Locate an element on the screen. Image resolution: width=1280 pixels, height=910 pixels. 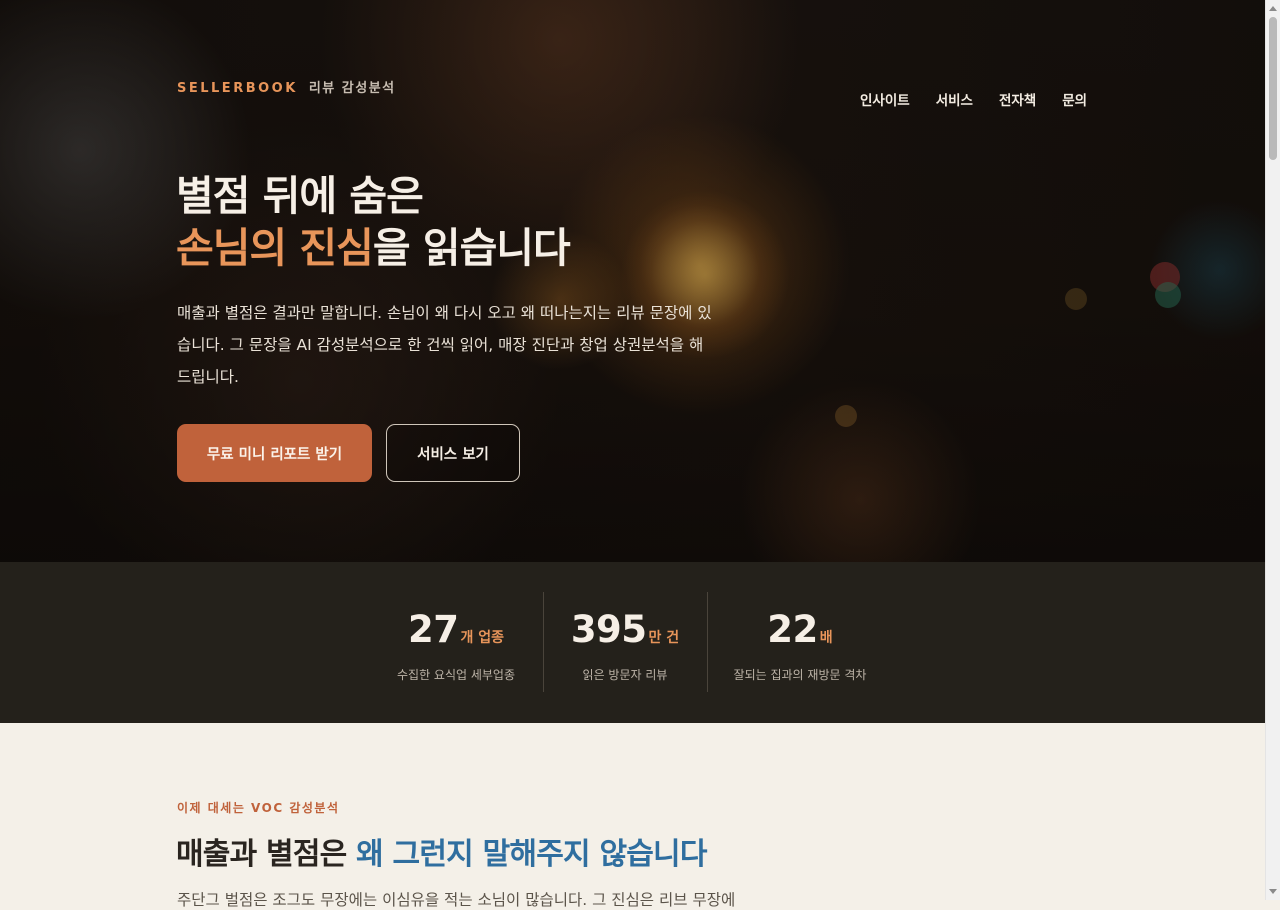
stat-value: 395 is located at coordinates (608, 629).